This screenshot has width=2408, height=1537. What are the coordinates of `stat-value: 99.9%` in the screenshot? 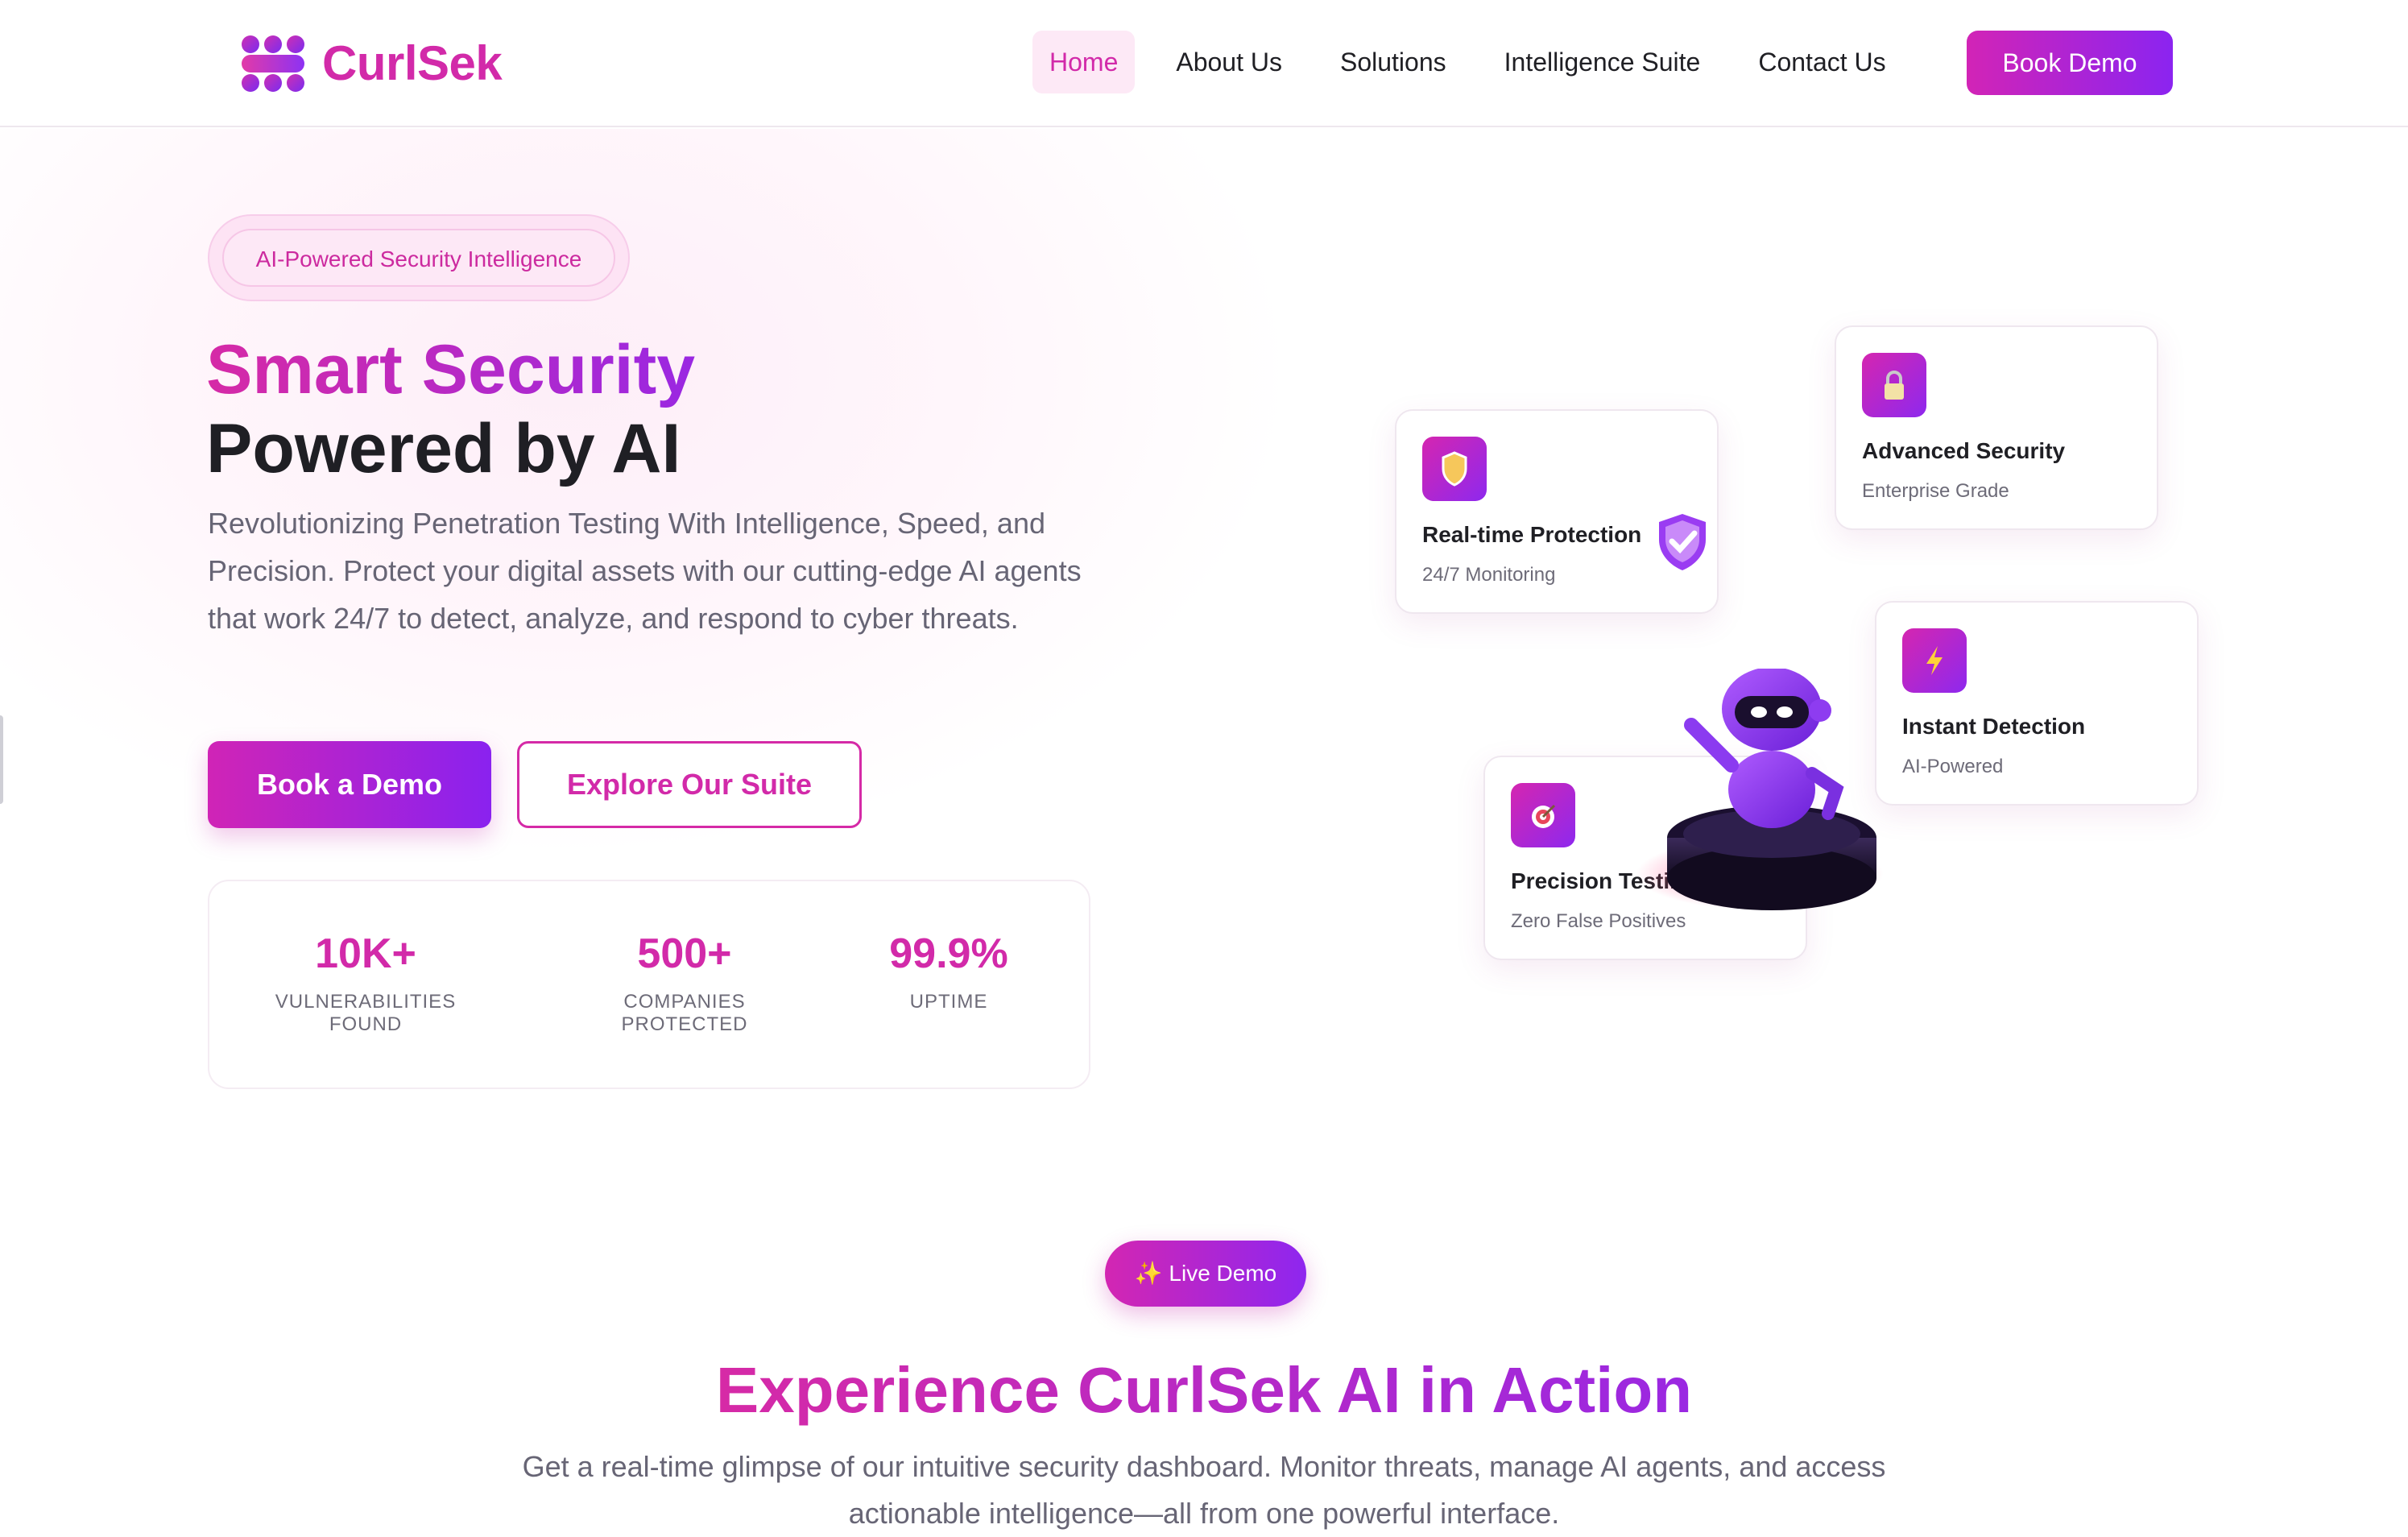 It's located at (948, 954).